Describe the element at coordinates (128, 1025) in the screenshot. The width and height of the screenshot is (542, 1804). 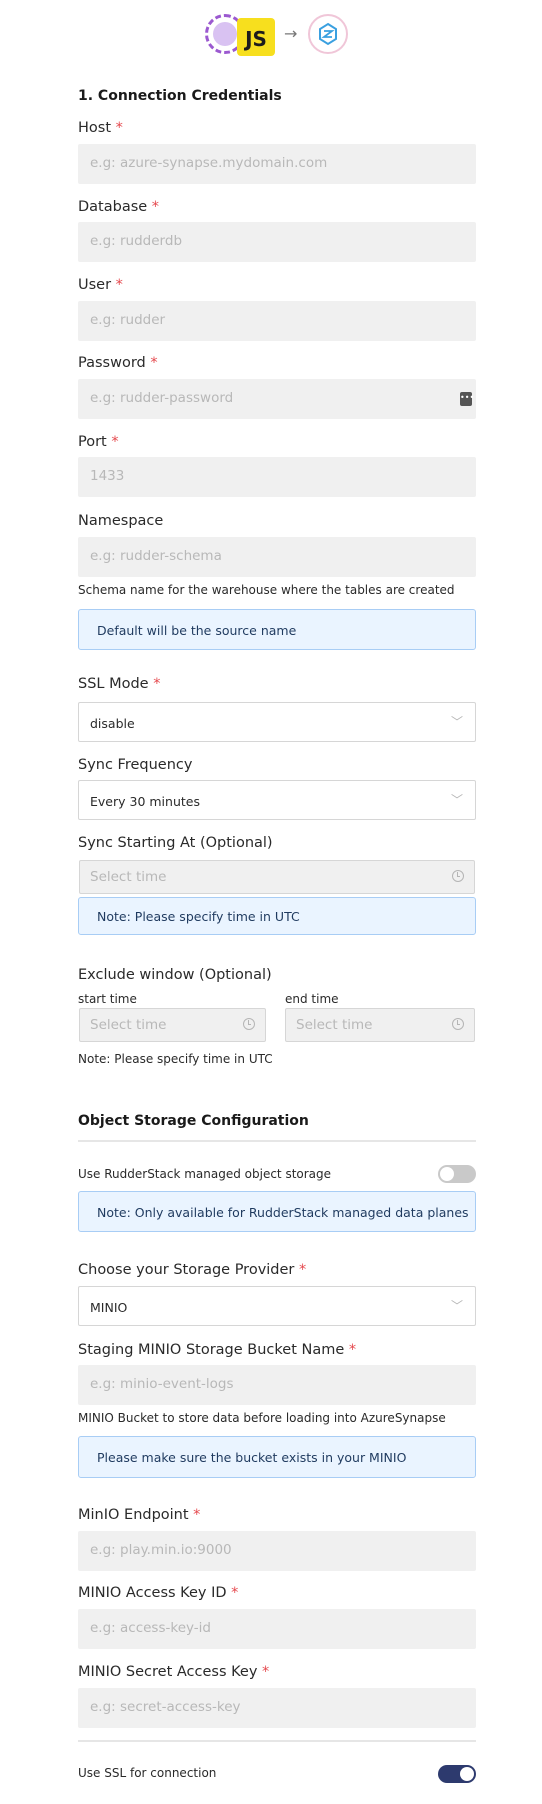
I see `exclude-start-placeholder: Select time` at that location.